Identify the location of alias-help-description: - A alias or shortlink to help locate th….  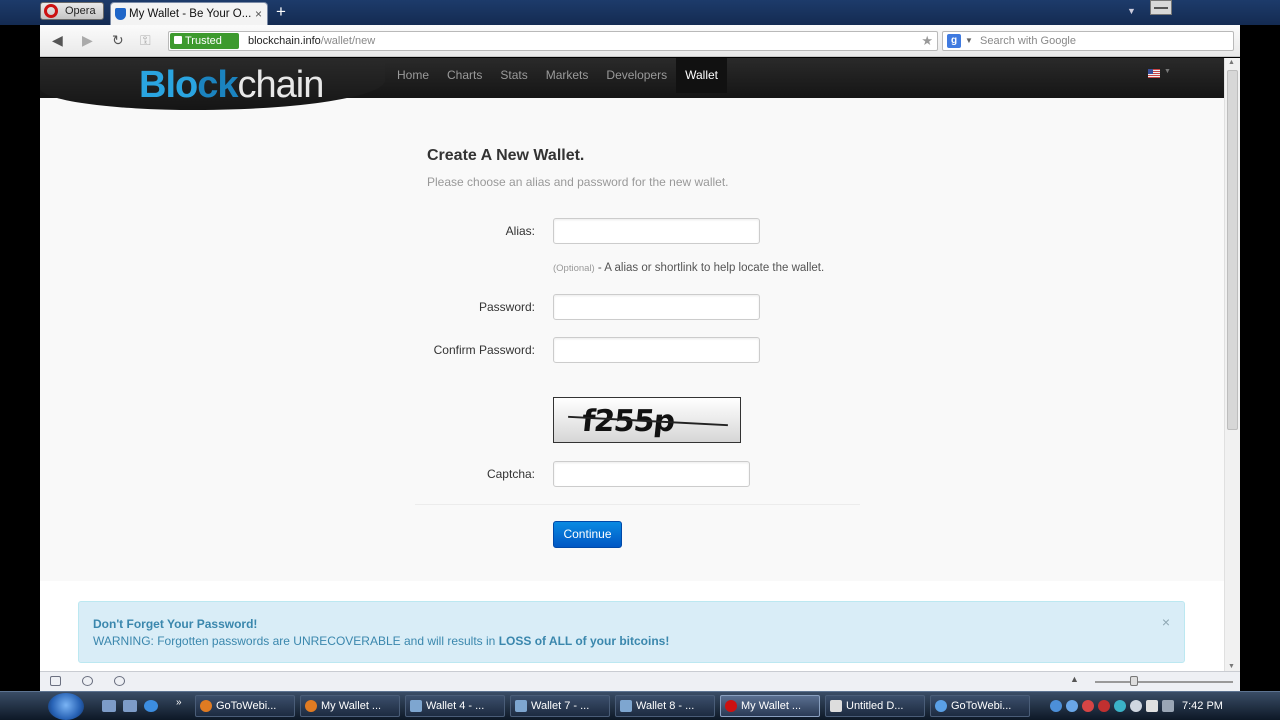
(709, 268).